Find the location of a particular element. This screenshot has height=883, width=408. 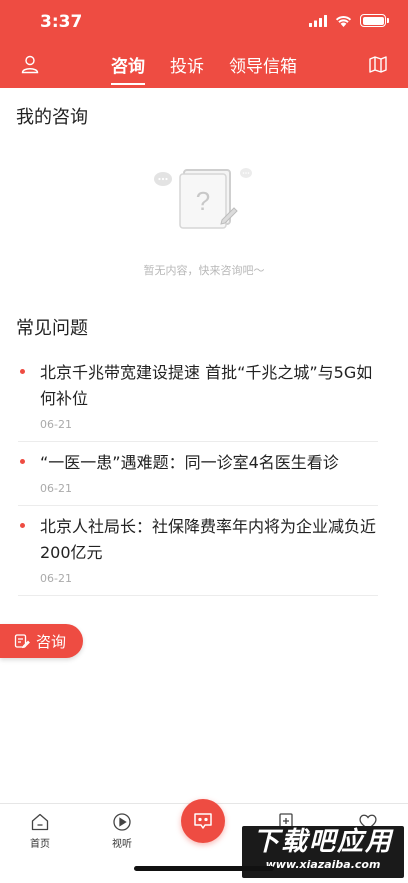

empty-state-text: 暂无内容，快来咨询吧～ is located at coordinates (204, 270).